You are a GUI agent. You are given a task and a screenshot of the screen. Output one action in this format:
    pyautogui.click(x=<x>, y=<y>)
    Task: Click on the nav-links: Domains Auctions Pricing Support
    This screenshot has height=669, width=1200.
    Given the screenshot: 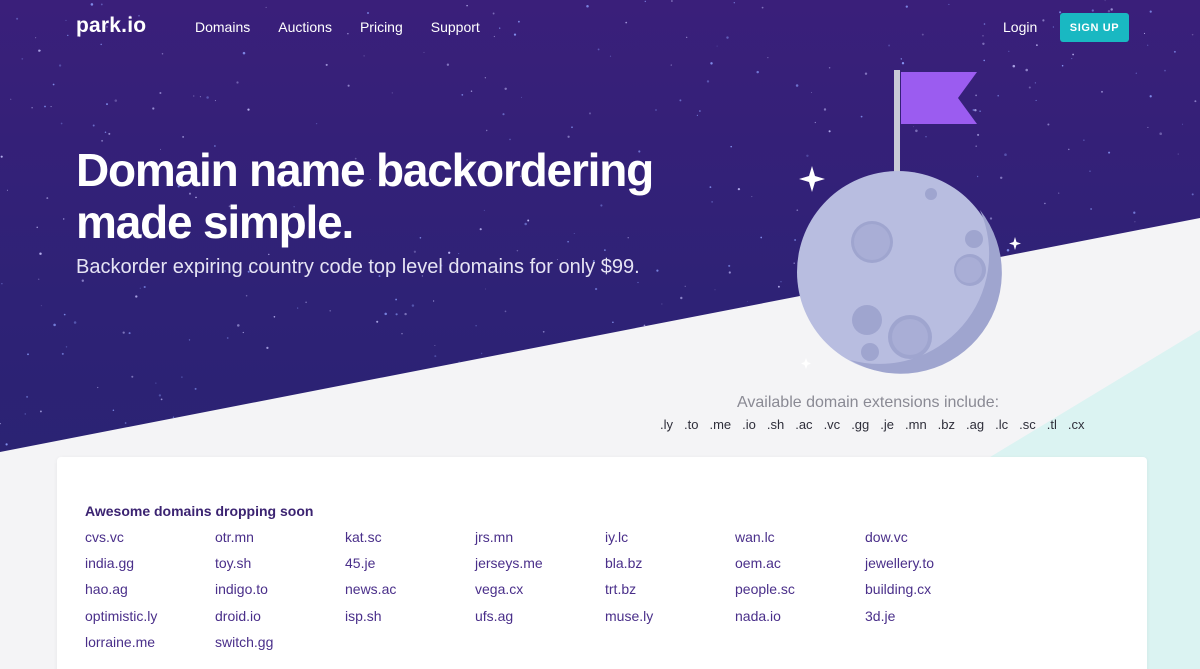 What is the action you would take?
    pyautogui.click(x=337, y=27)
    